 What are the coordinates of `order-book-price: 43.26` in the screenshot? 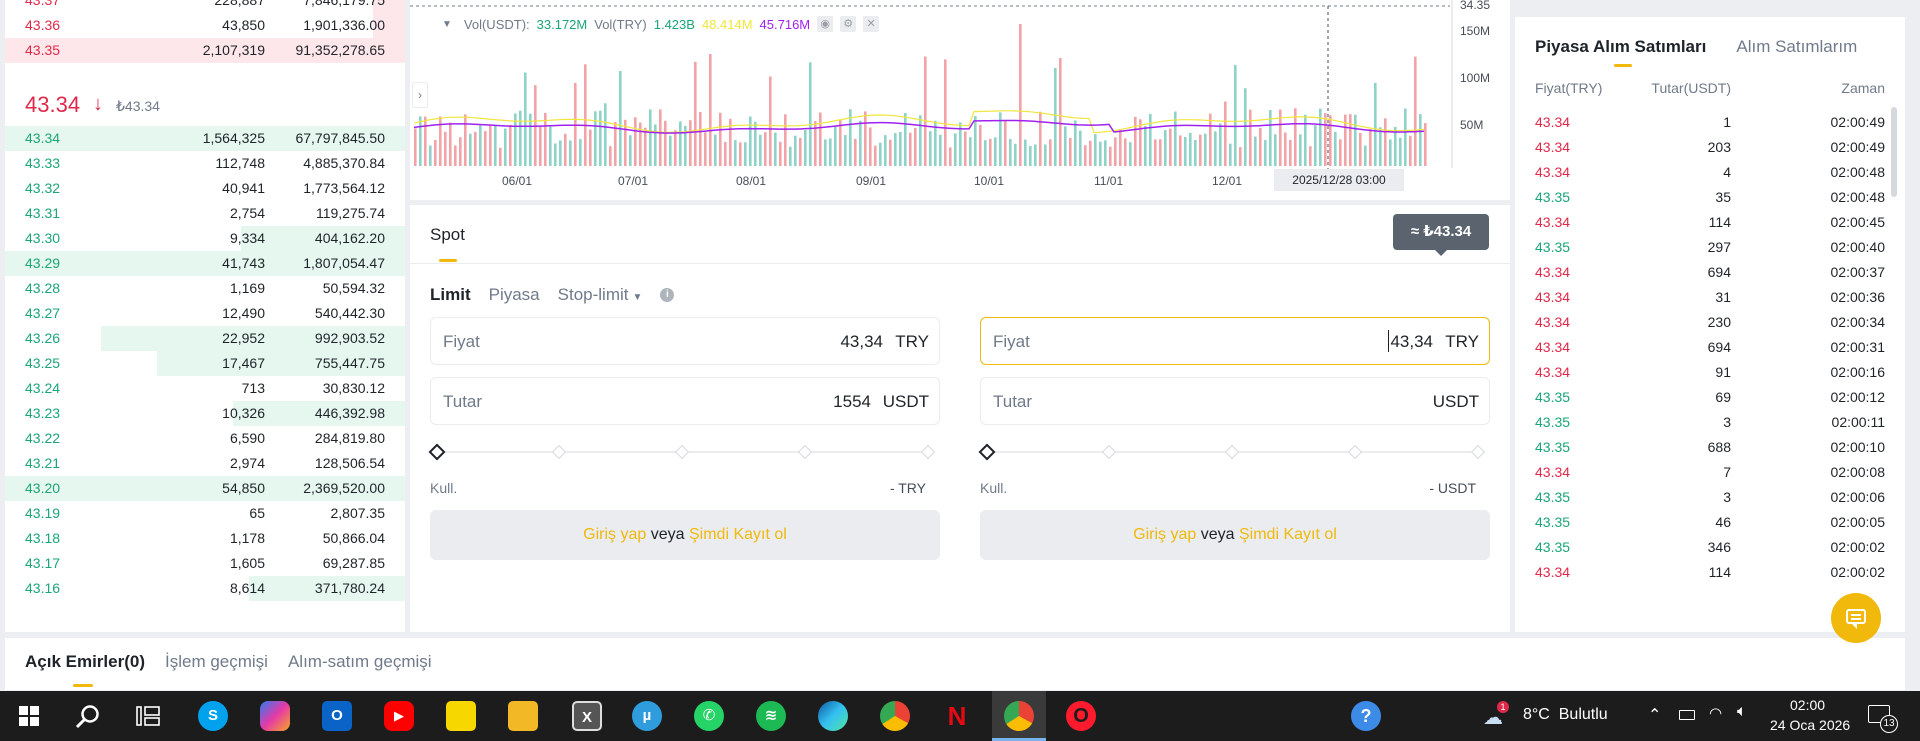 It's located at (43, 338).